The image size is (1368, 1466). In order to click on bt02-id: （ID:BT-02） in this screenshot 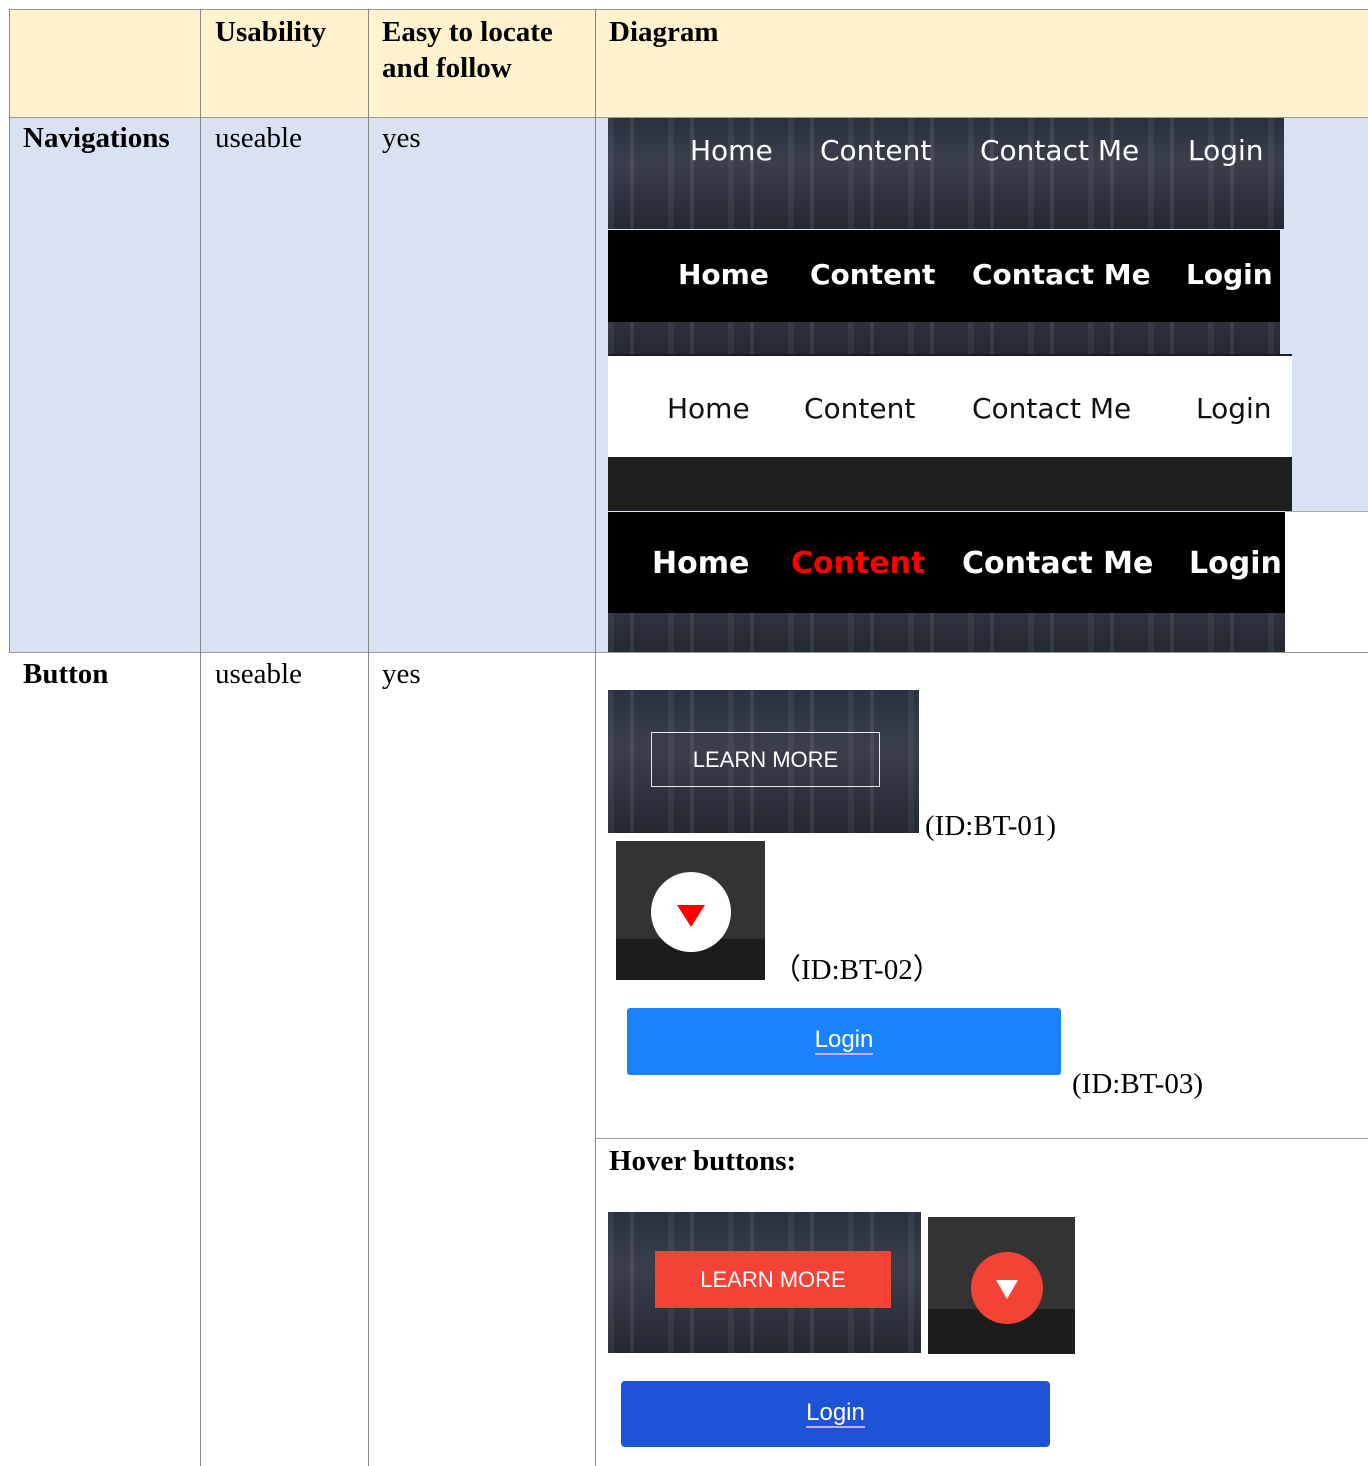, I will do `click(857, 970)`.